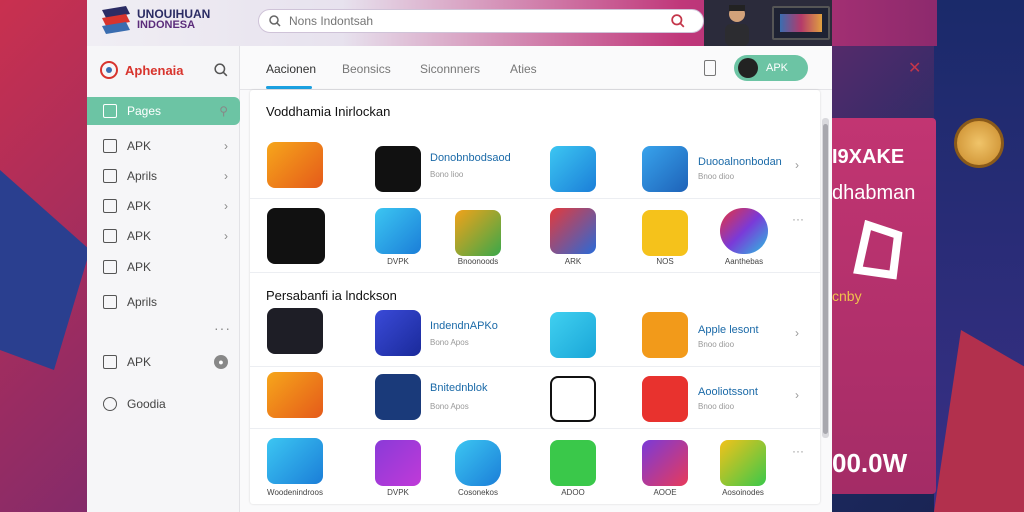 The height and width of the screenshot is (512, 1024). I want to click on app-caption: NOS, so click(665, 261).